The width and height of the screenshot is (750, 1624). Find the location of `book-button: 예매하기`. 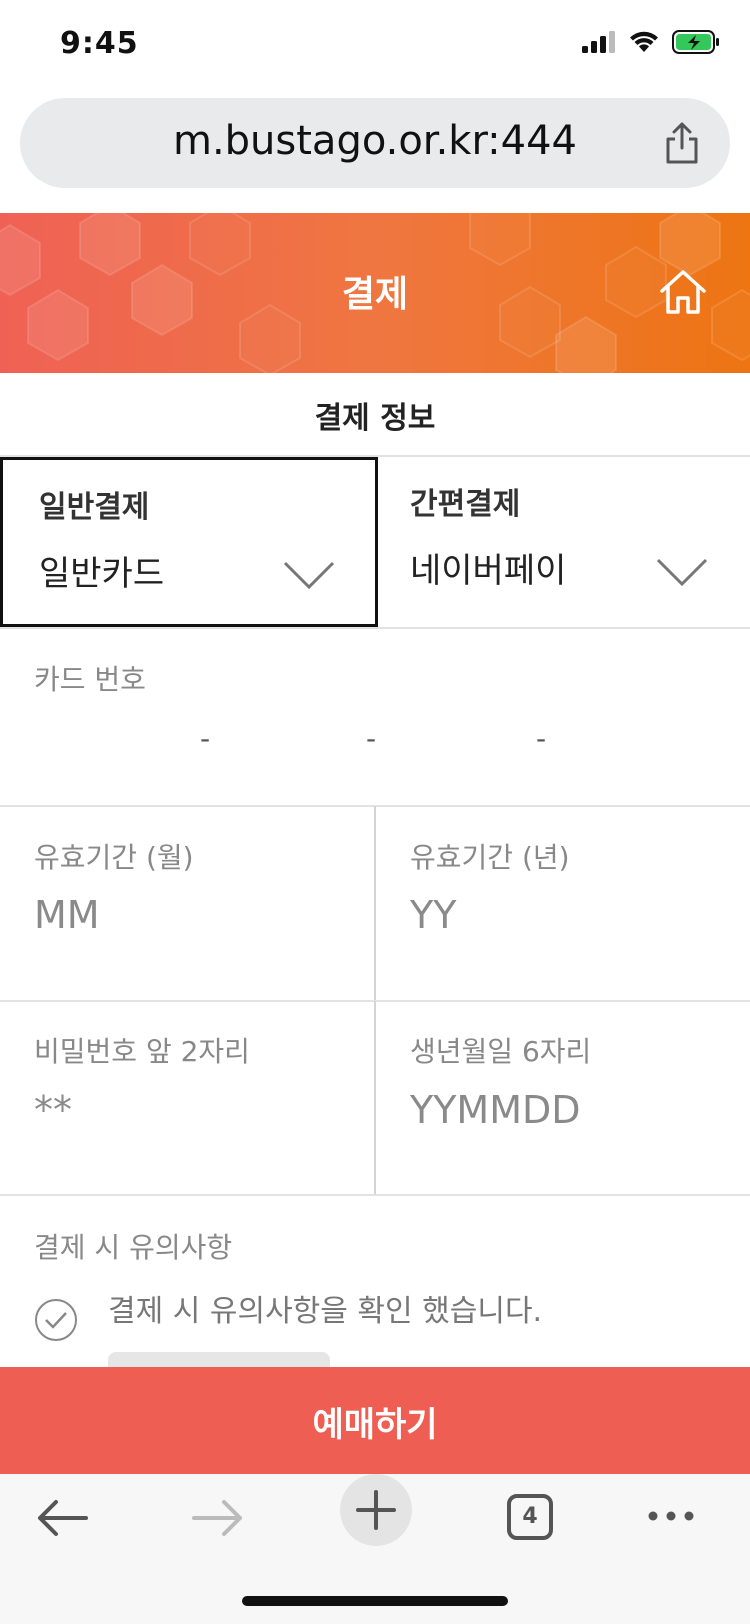

book-button: 예매하기 is located at coordinates (375, 1420).